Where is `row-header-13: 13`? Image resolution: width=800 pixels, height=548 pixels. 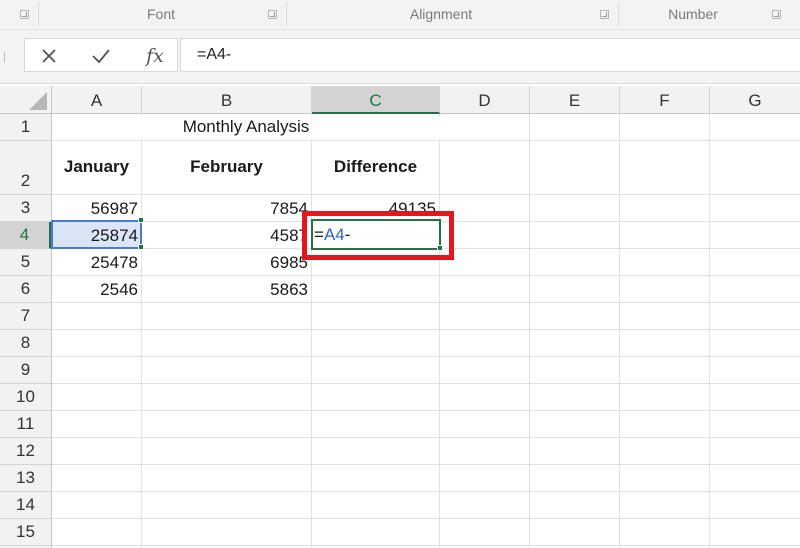 row-header-13: 13 is located at coordinates (25, 478).